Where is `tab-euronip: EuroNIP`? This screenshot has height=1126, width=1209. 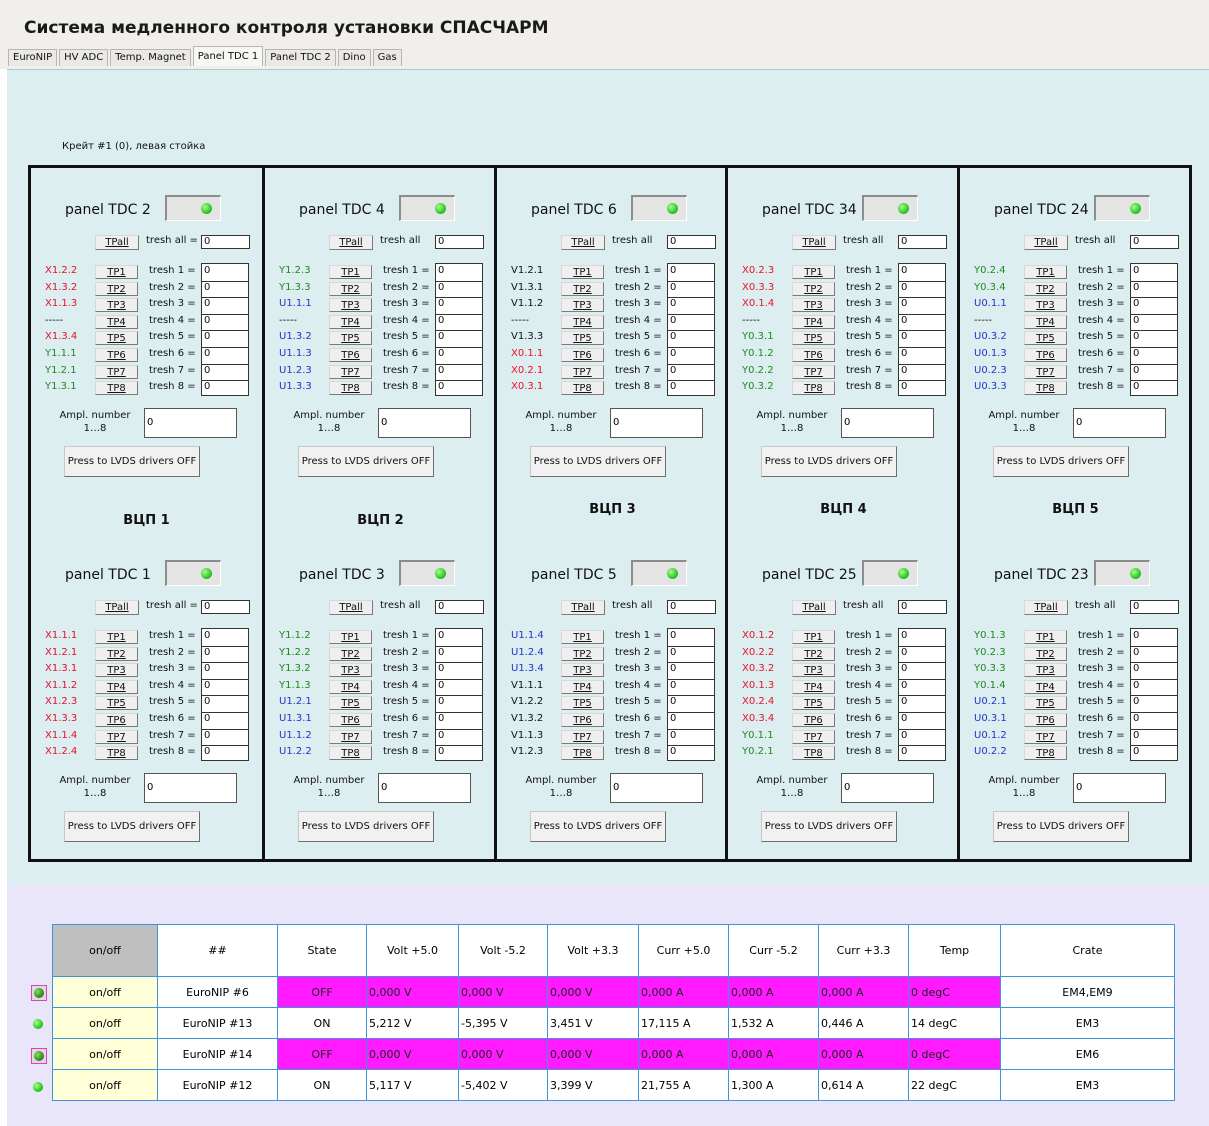 tab-euronip: EuroNIP is located at coordinates (33, 57).